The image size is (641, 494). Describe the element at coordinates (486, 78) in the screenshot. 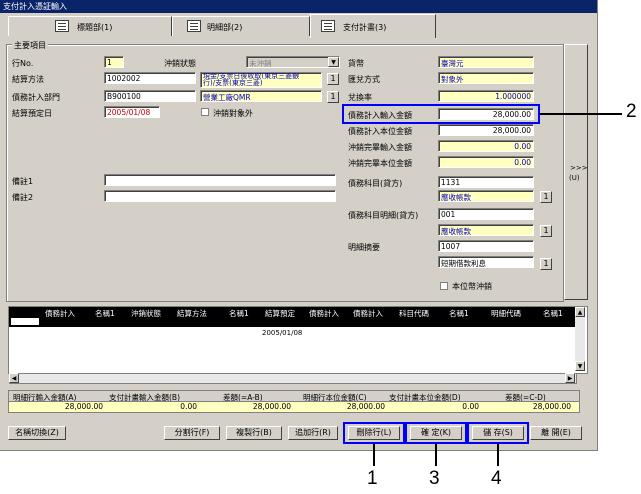

I see `exchange-field: 對象外` at that location.